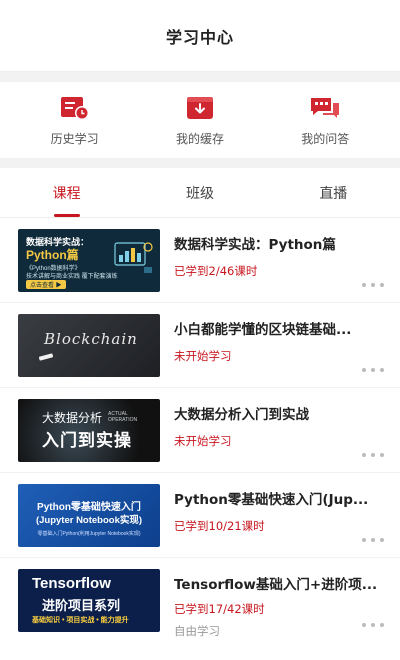 The height and width of the screenshot is (660, 400). Describe the element at coordinates (46, 356) in the screenshot. I see `chalk-icon` at that location.